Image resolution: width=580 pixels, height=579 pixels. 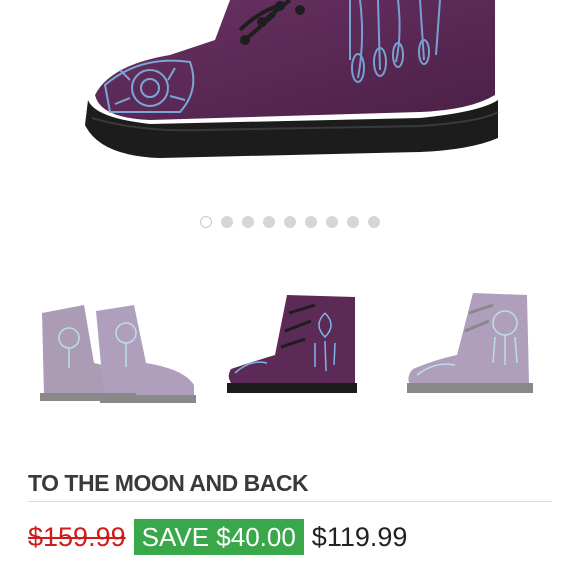 I want to click on original-price: $159.99, so click(x=77, y=536).